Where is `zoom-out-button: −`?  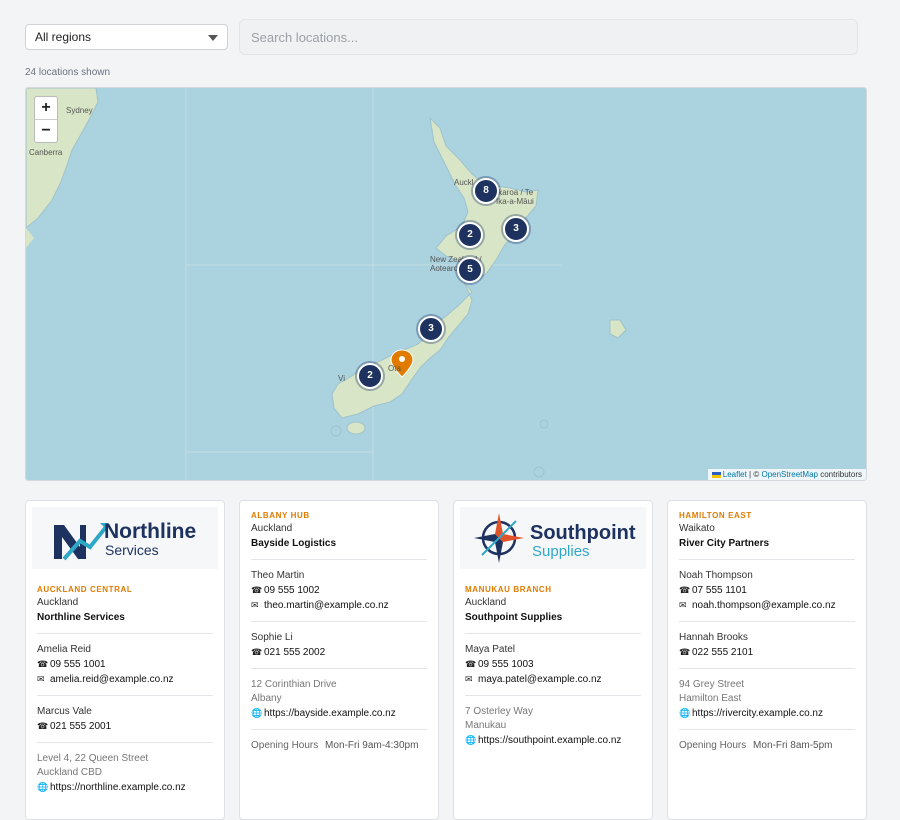 zoom-out-button: − is located at coordinates (46, 130).